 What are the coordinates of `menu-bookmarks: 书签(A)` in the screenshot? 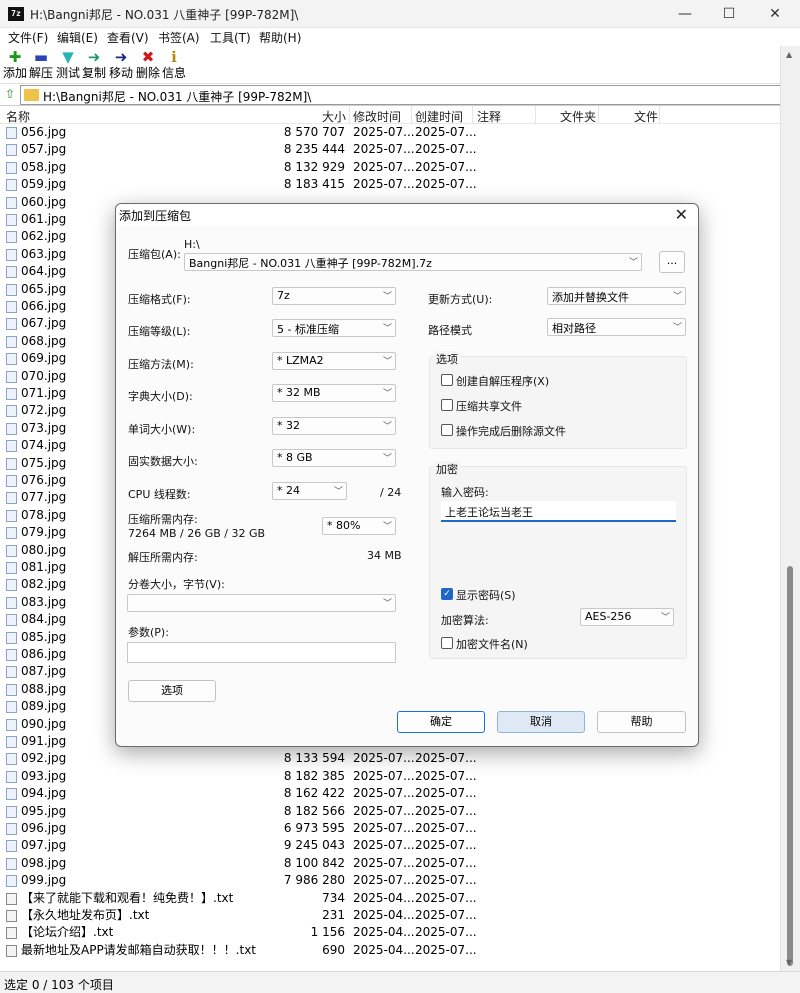 It's located at (179, 37).